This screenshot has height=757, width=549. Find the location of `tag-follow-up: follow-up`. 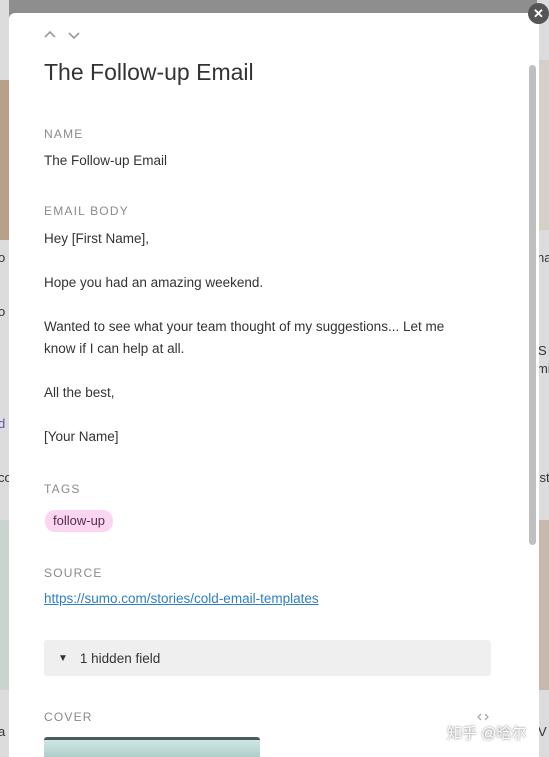

tag-follow-up: follow-up is located at coordinates (79, 521).